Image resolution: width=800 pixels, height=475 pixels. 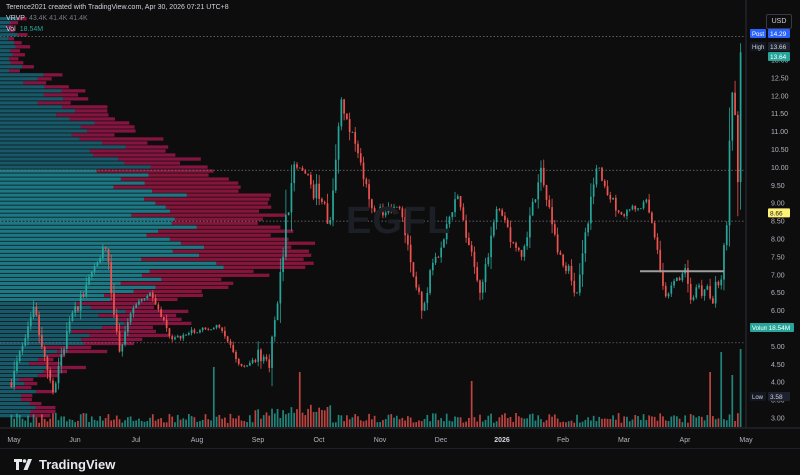 What do you see at coordinates (778, 347) in the screenshot?
I see `price-tick-label: 5.00` at bounding box center [778, 347].